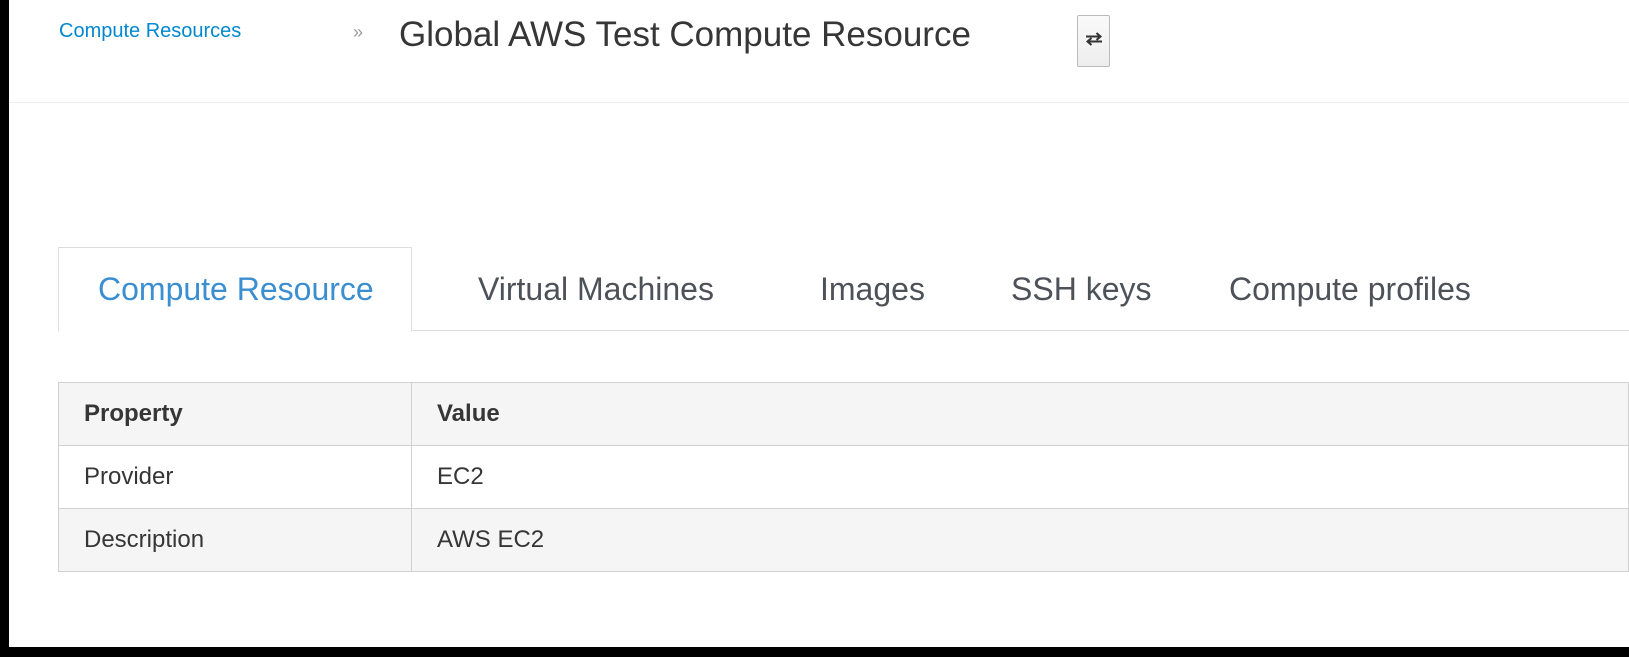 This screenshot has width=1629, height=657. I want to click on exchange-icon, so click(1094, 41).